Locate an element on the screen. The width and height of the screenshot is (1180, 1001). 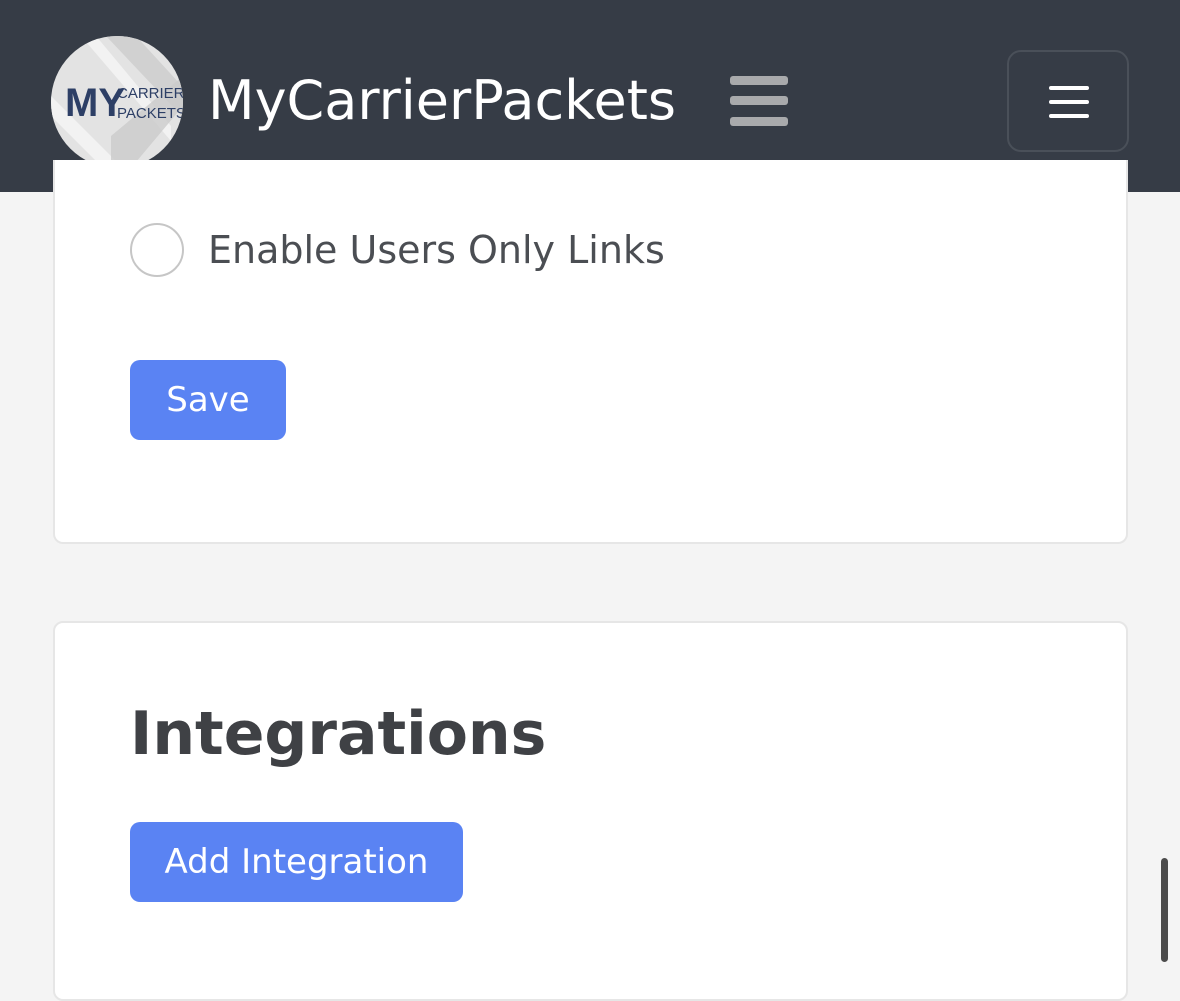
scrollbar is located at coordinates (1164, 910).